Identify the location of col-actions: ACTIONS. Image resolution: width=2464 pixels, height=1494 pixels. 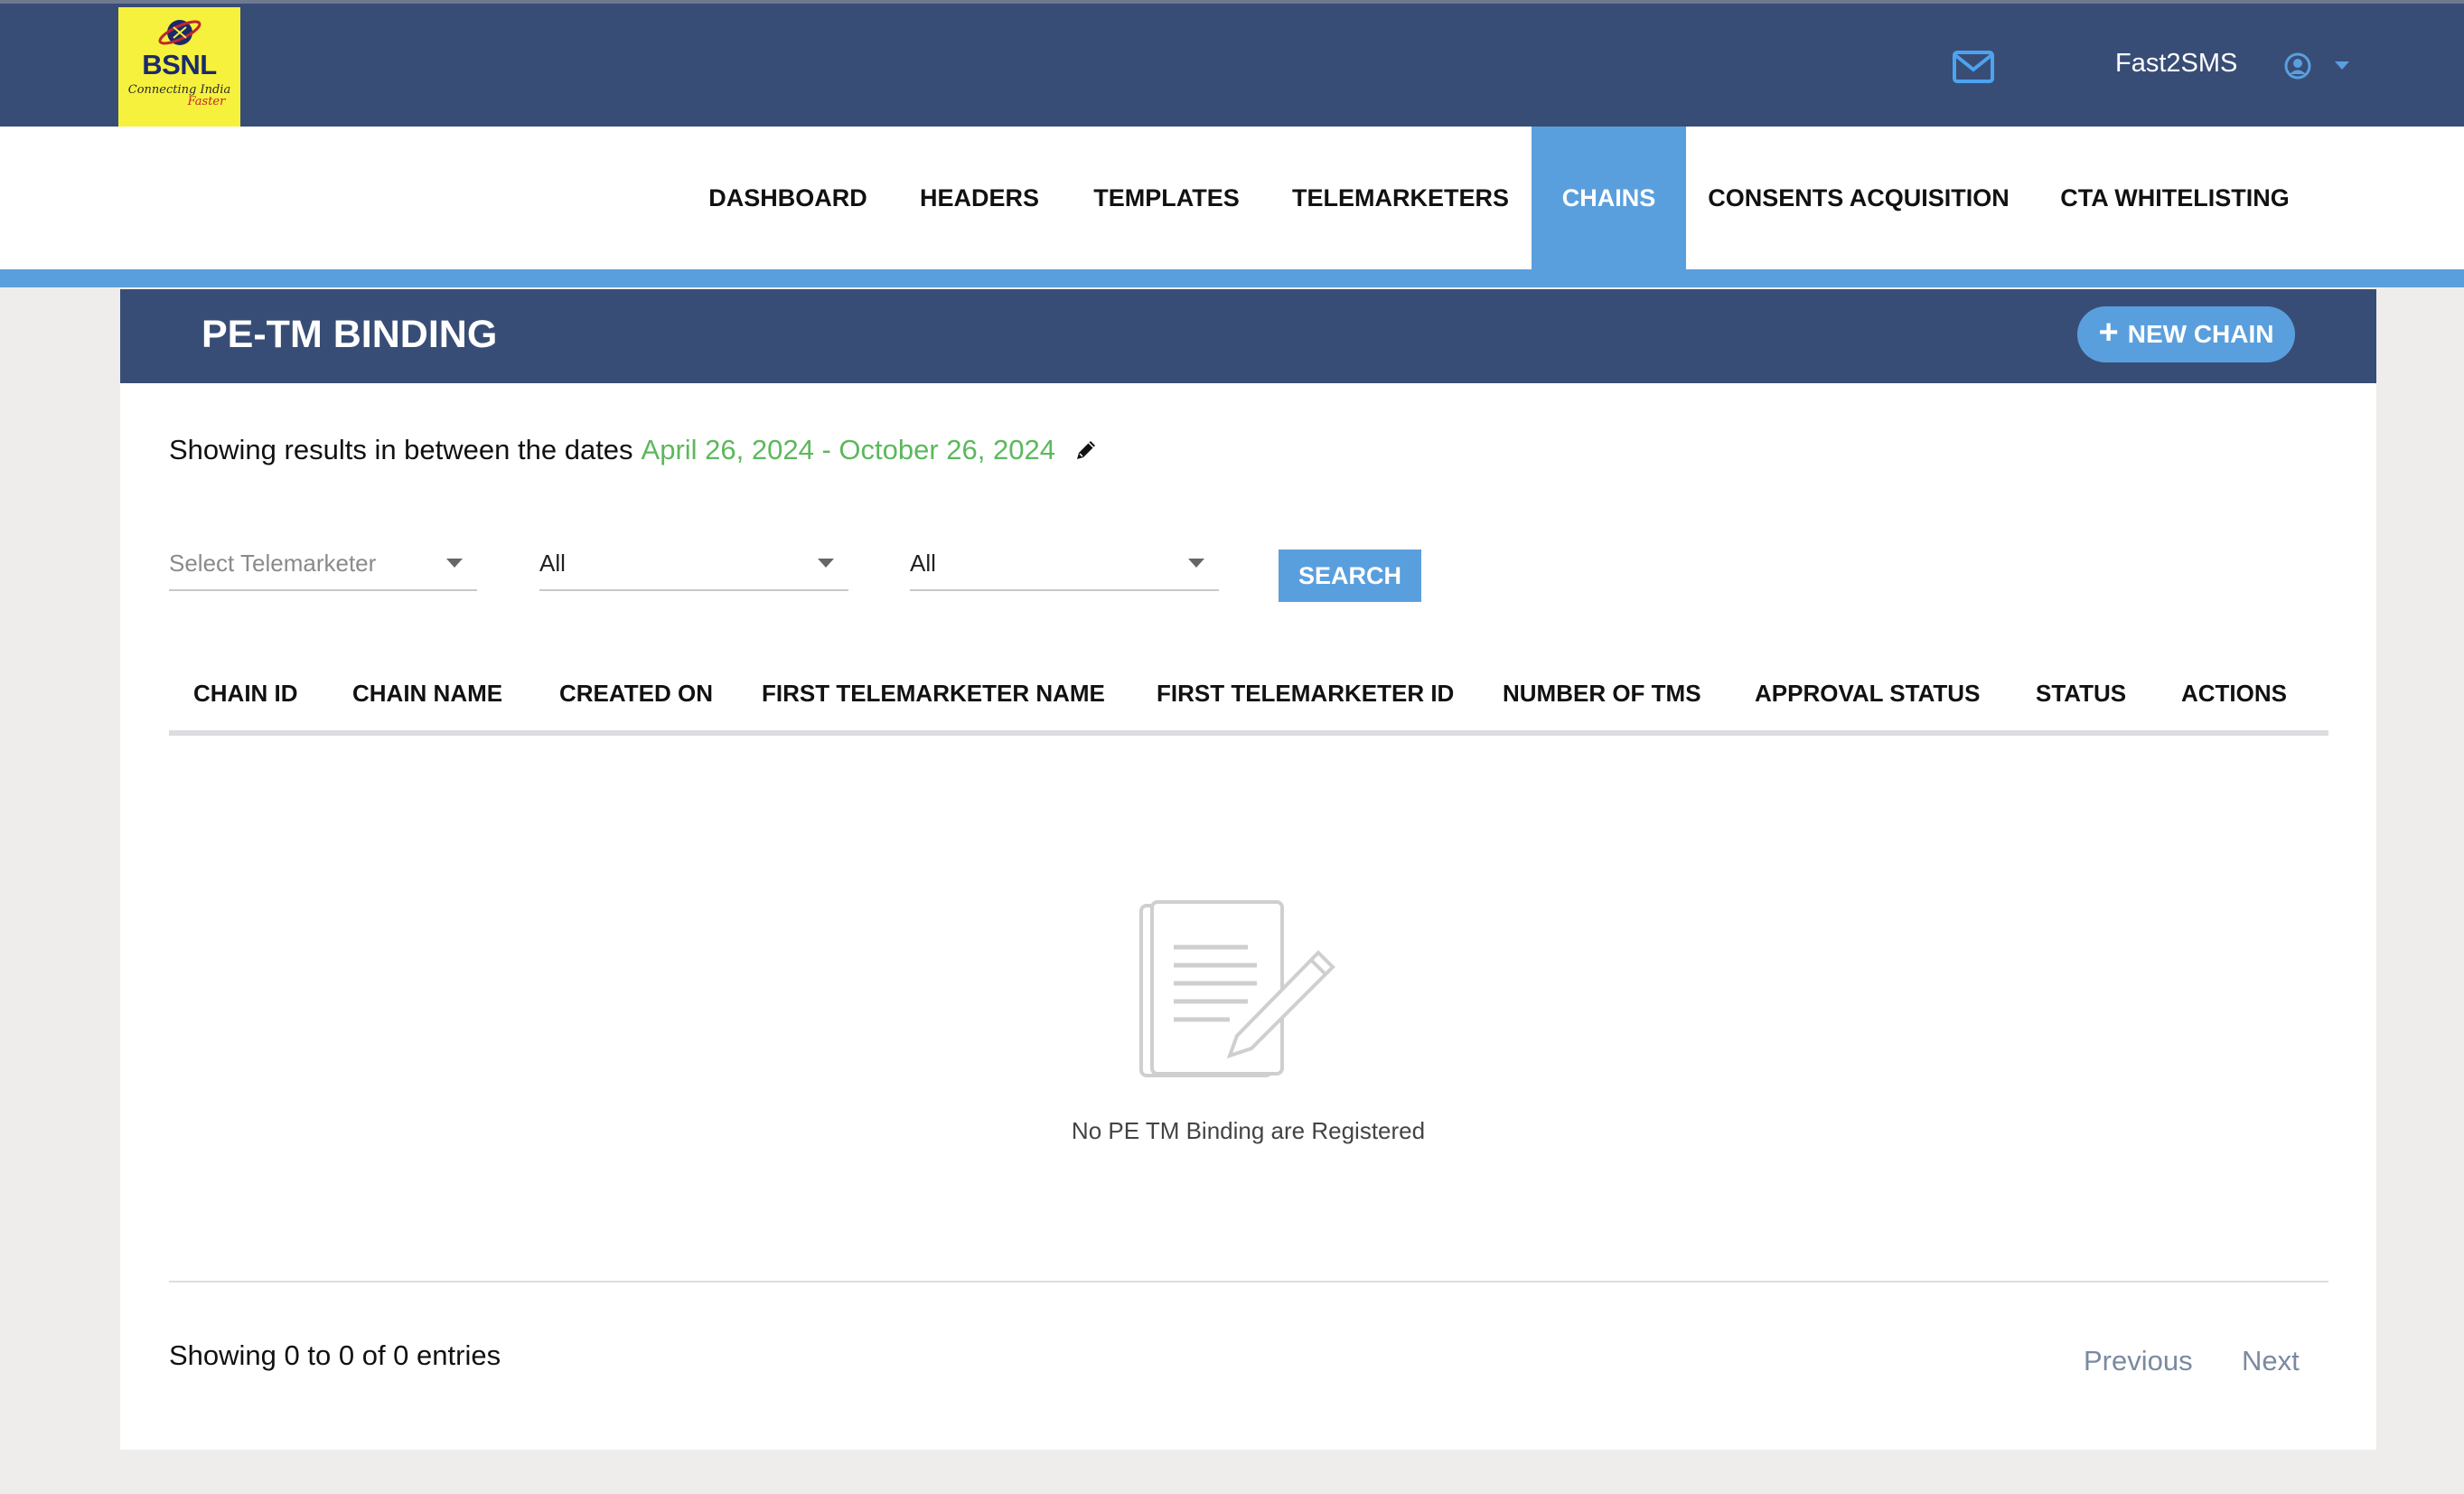
(2234, 694).